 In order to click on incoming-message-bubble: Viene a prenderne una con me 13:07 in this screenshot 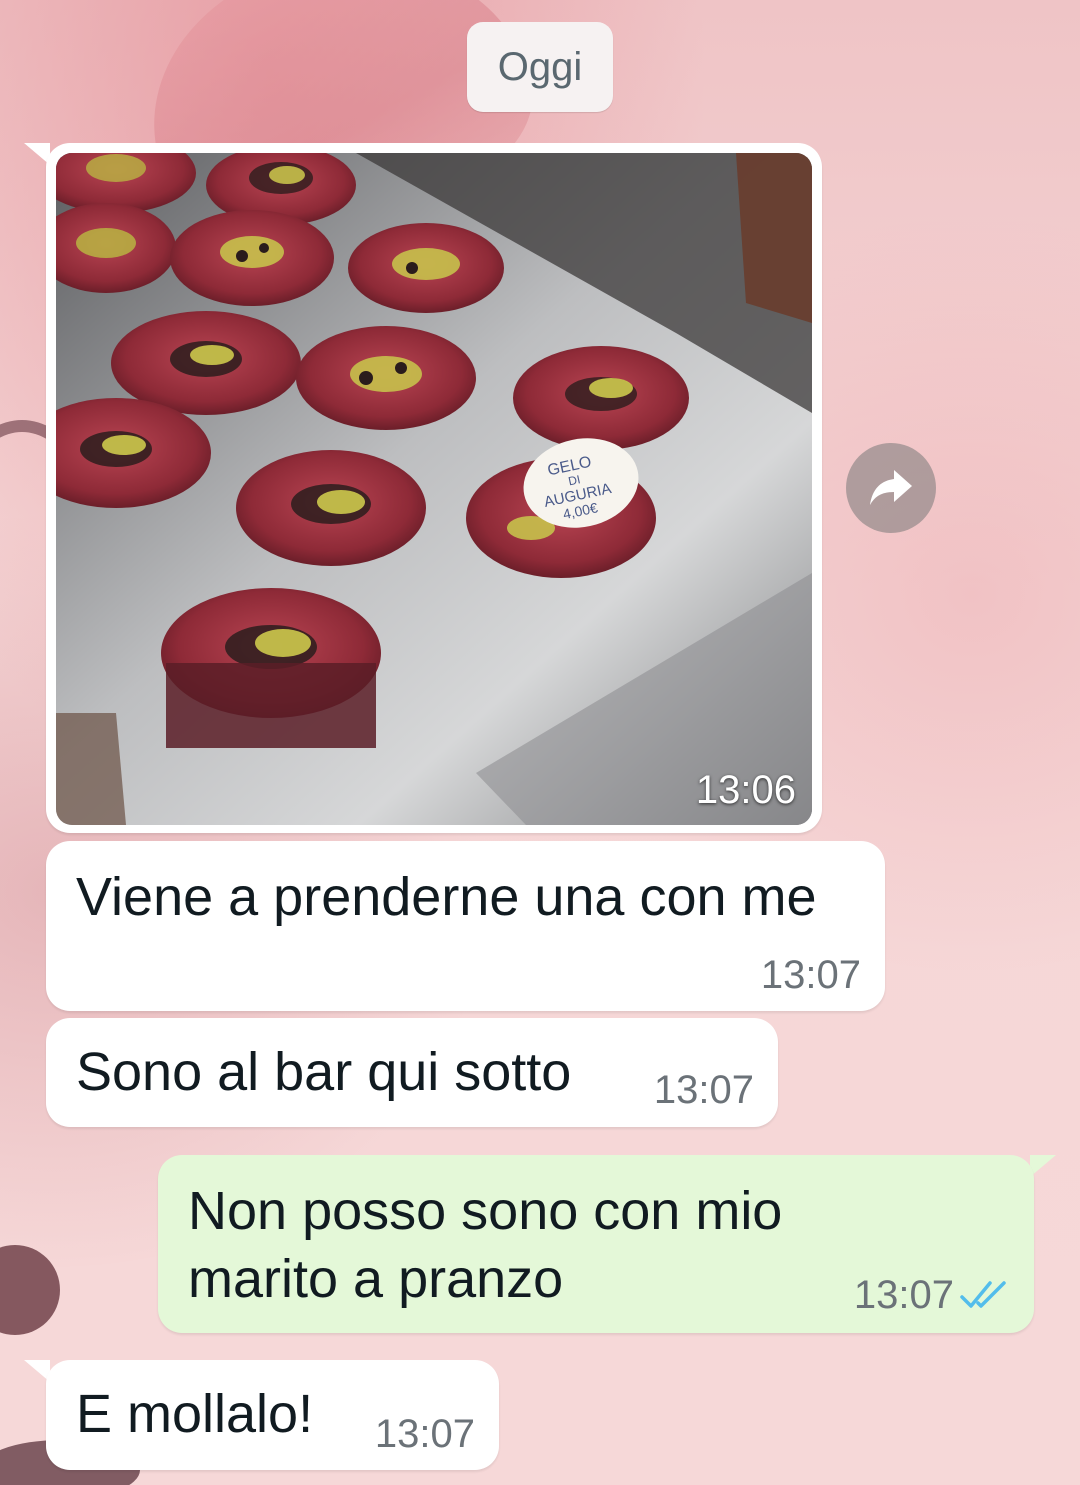, I will do `click(465, 926)`.